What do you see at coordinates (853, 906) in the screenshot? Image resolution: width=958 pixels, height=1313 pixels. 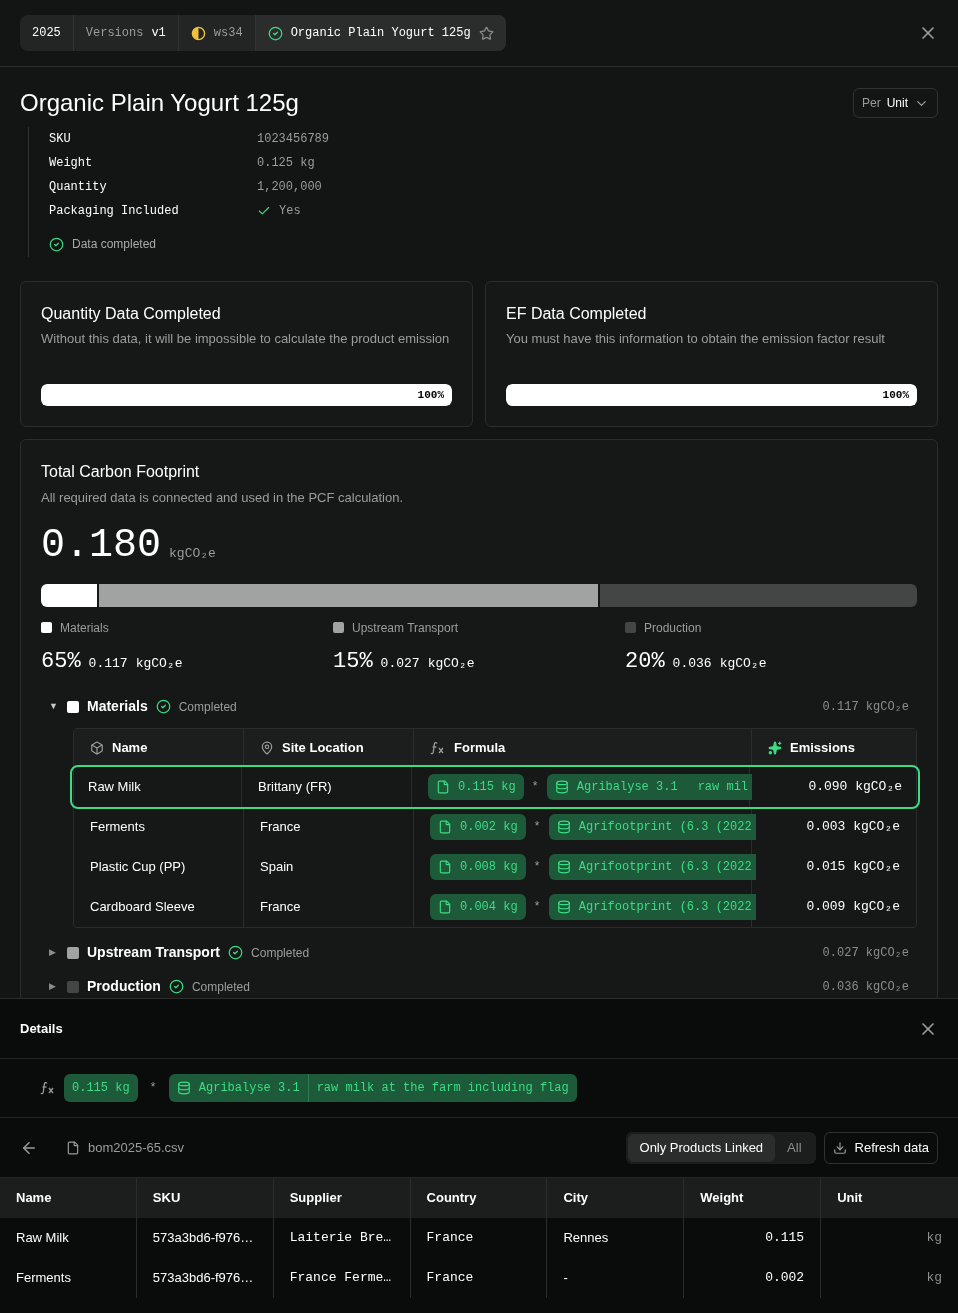 I see `table-cell-text: 0.009 kgCO₂e` at bounding box center [853, 906].